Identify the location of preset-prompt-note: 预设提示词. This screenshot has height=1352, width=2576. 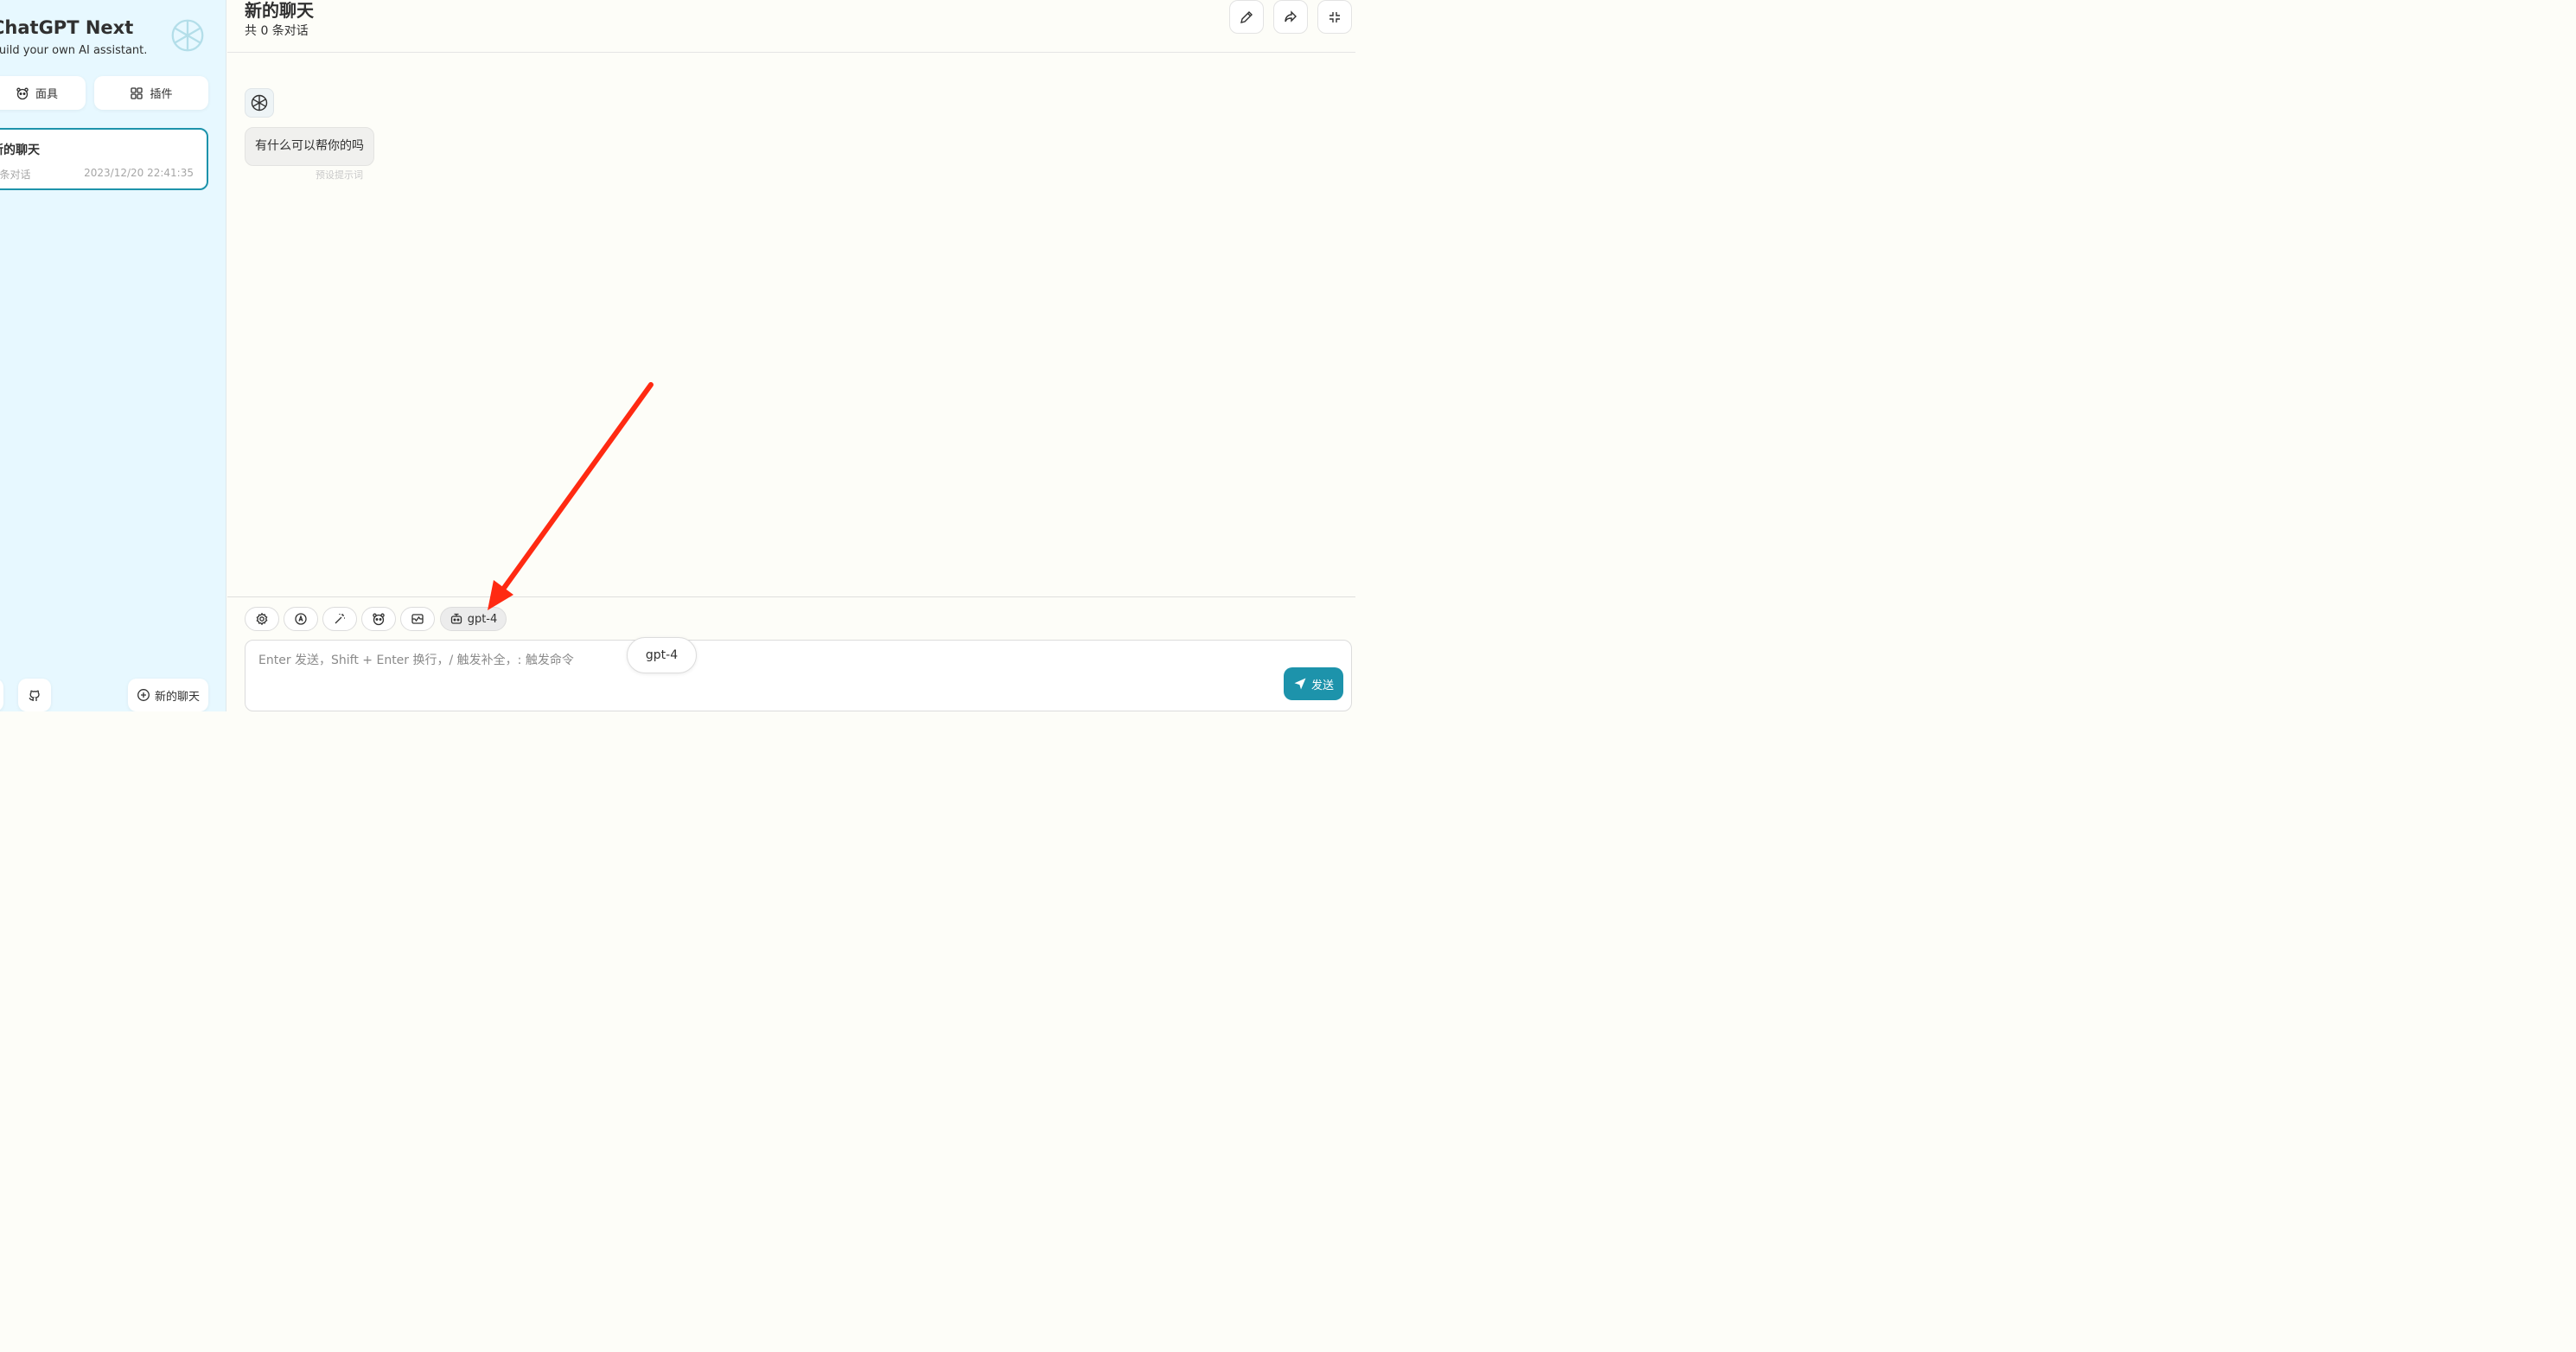
(339, 175).